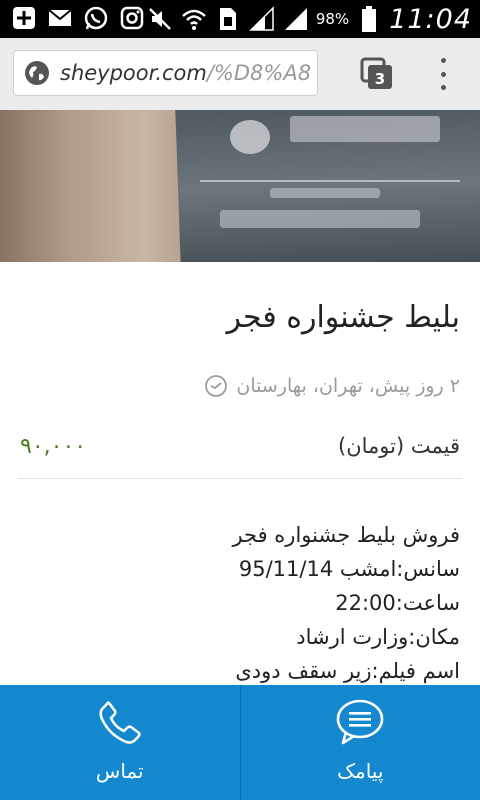  I want to click on photo-line, so click(330, 181).